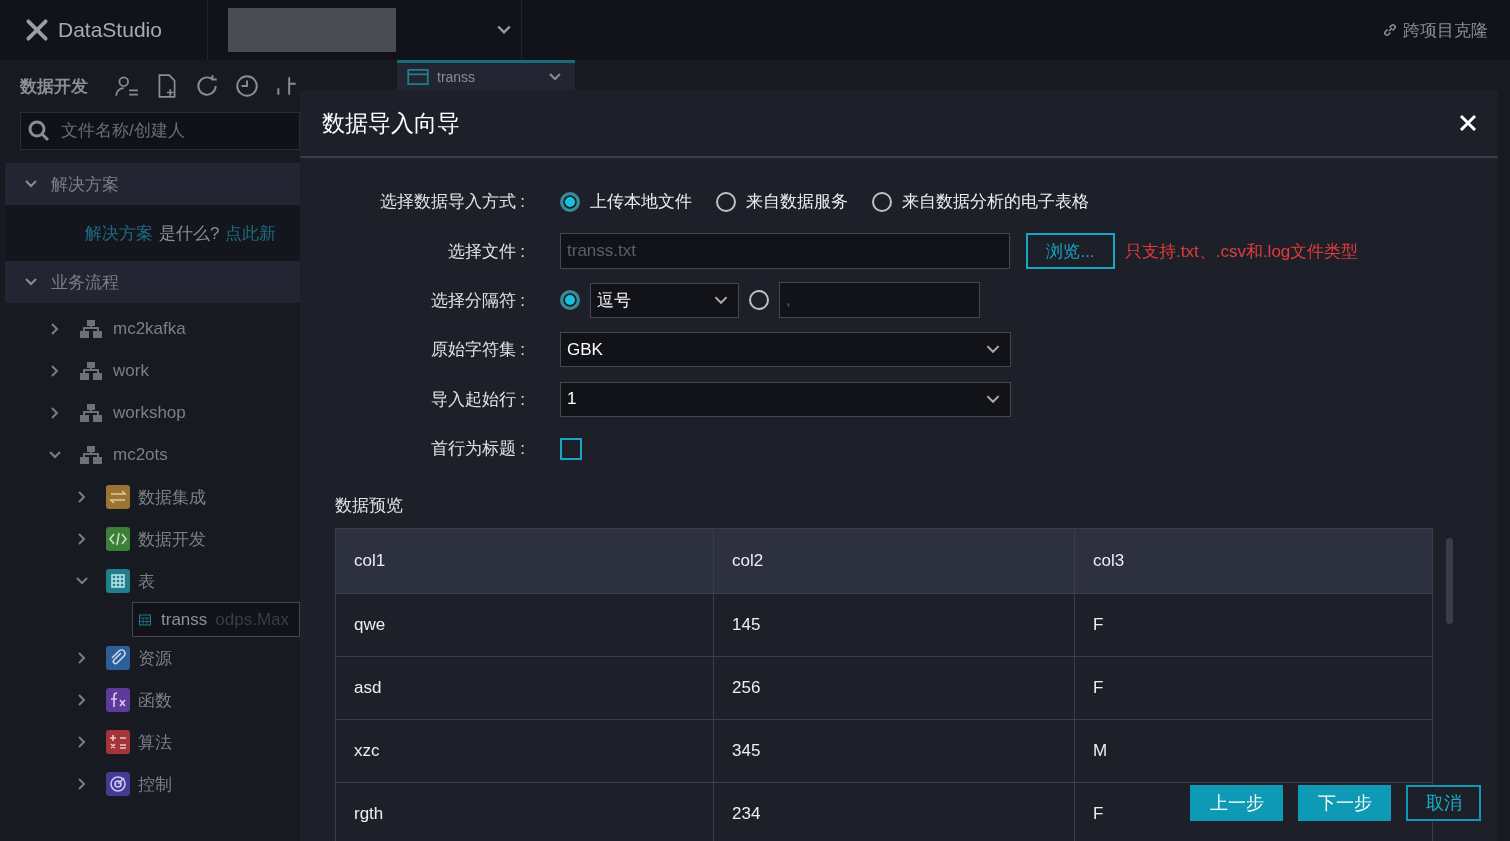  What do you see at coordinates (995, 202) in the screenshot?
I see `radio-label: 来自数据分析的电子表格` at bounding box center [995, 202].